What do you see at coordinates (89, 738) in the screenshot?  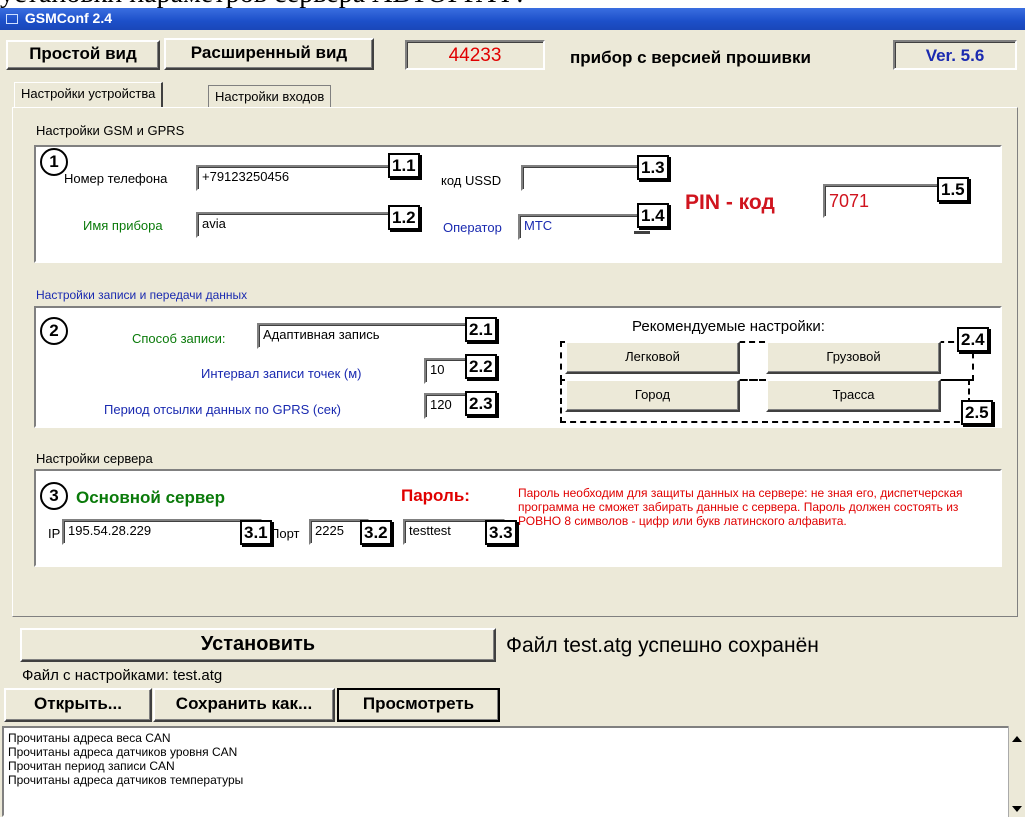 I see `log-line: Прочитаны адреса веса CAN` at bounding box center [89, 738].